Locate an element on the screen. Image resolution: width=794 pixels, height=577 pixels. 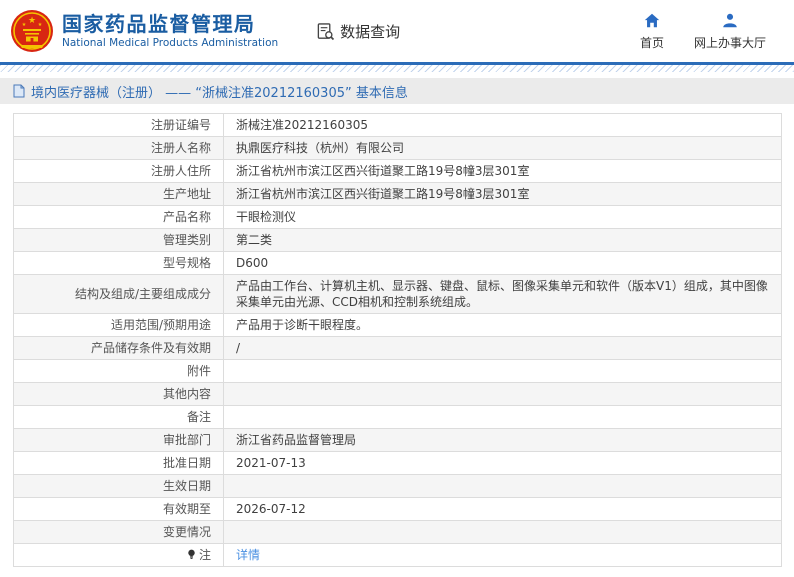
row-value: 详情 is located at coordinates (502, 555).